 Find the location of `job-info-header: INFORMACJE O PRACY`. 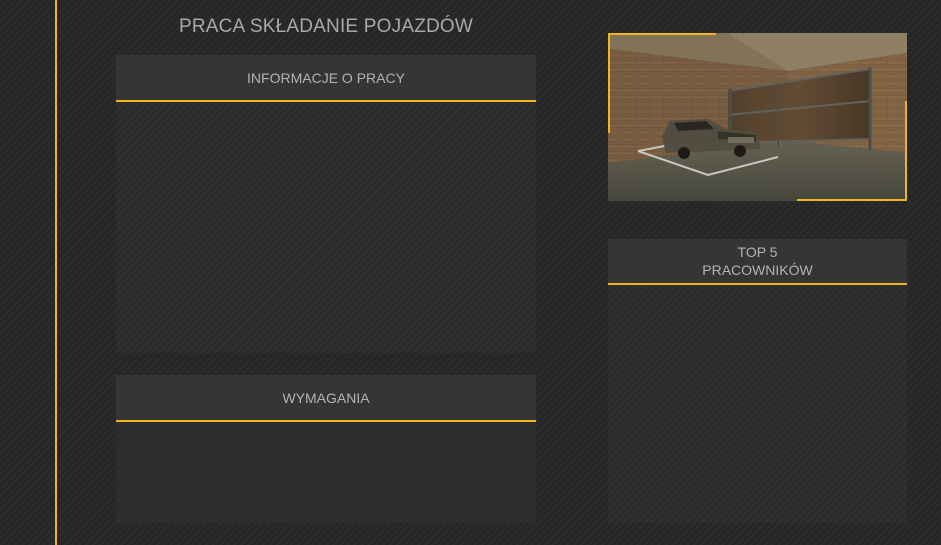

job-info-header: INFORMACJE O PRACY is located at coordinates (326, 78).